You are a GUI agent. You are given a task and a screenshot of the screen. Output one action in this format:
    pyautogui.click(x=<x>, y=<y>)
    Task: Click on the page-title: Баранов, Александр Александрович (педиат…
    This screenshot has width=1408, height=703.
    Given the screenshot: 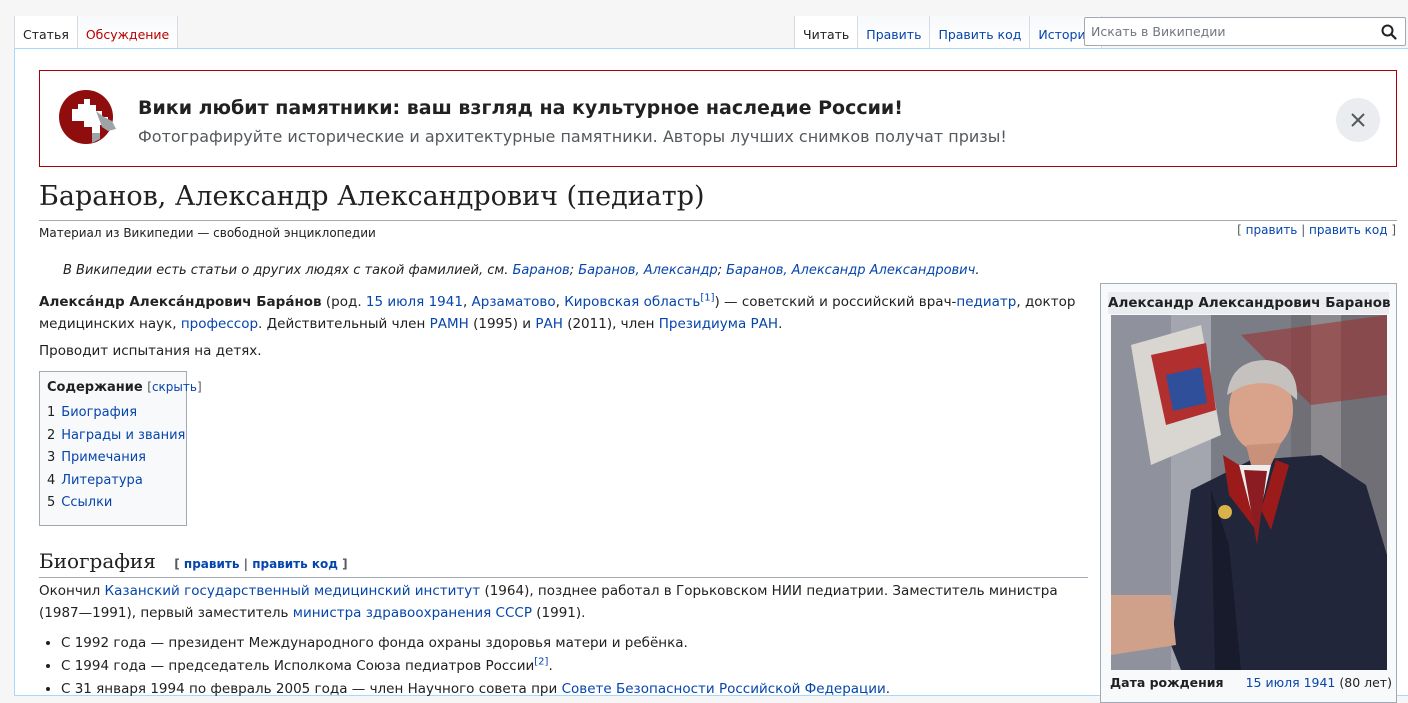 What is the action you would take?
    pyautogui.click(x=718, y=199)
    